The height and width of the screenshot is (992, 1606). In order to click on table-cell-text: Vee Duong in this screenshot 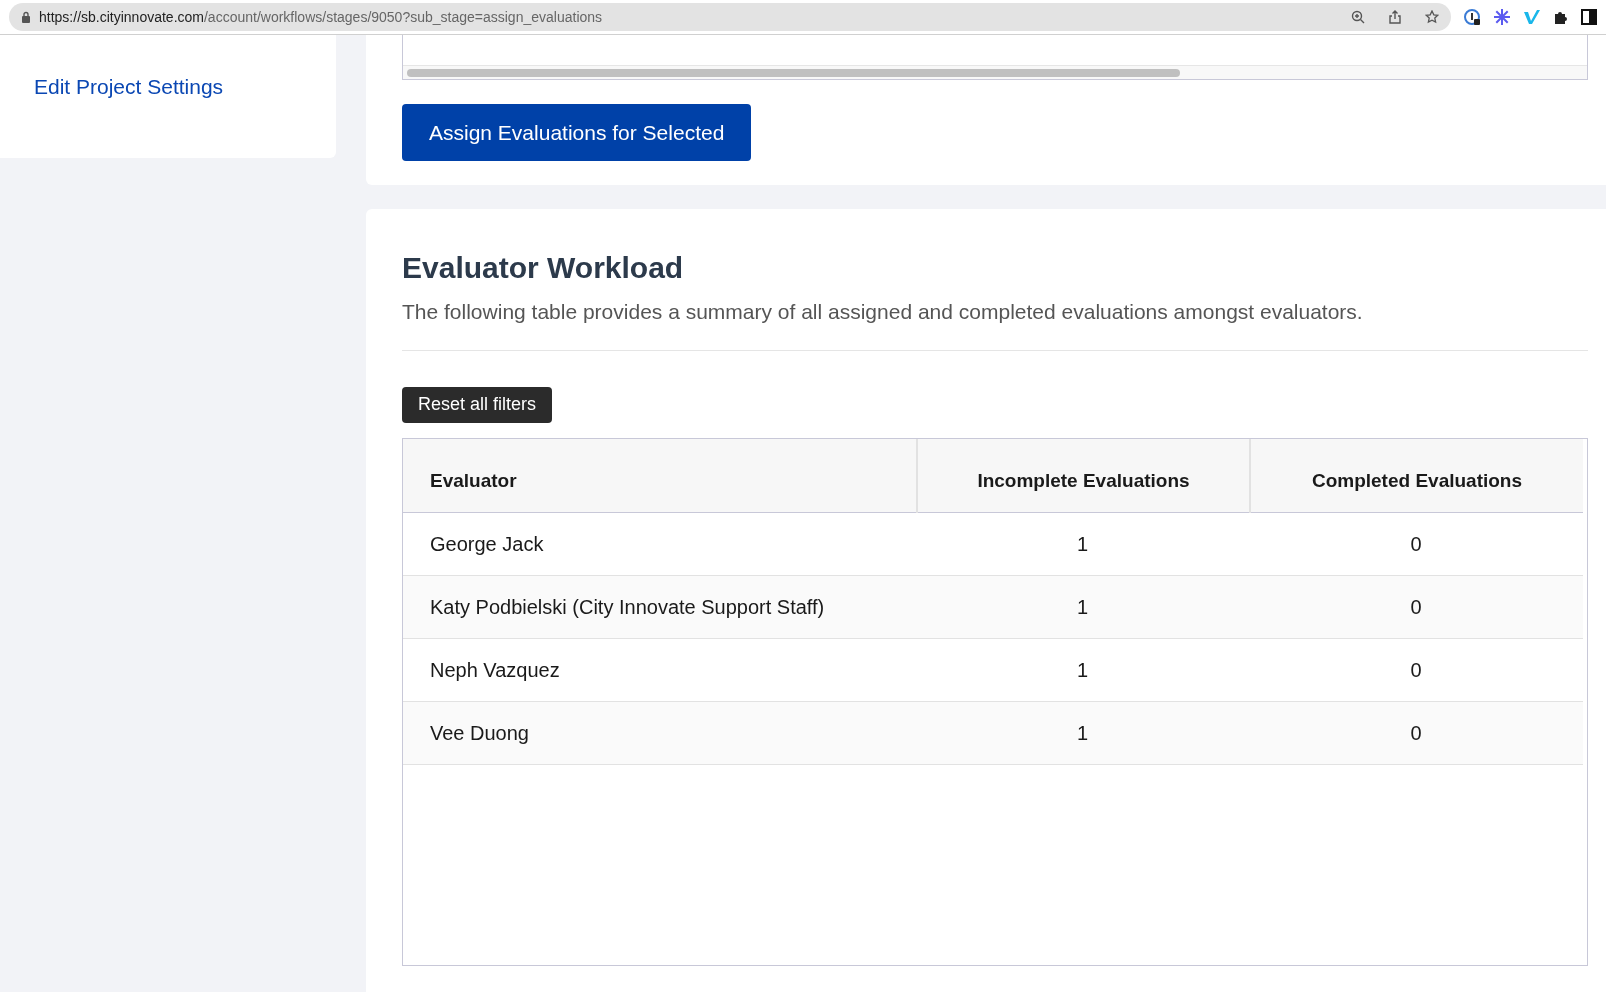, I will do `click(479, 733)`.